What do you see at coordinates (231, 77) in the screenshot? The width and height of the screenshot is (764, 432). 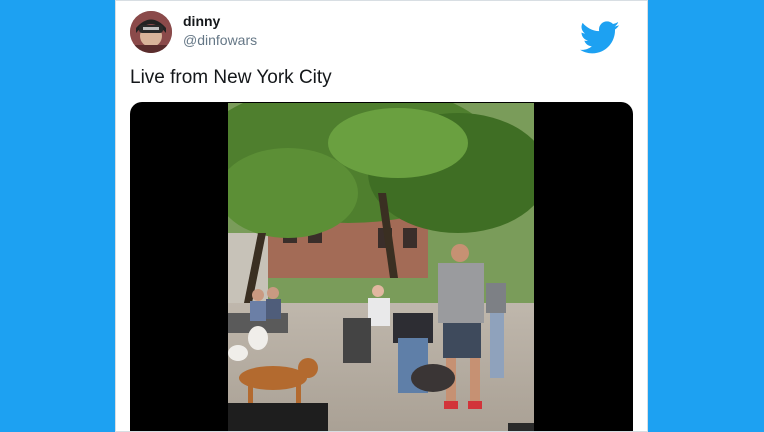 I see `tweet-text: Live from New York City` at bounding box center [231, 77].